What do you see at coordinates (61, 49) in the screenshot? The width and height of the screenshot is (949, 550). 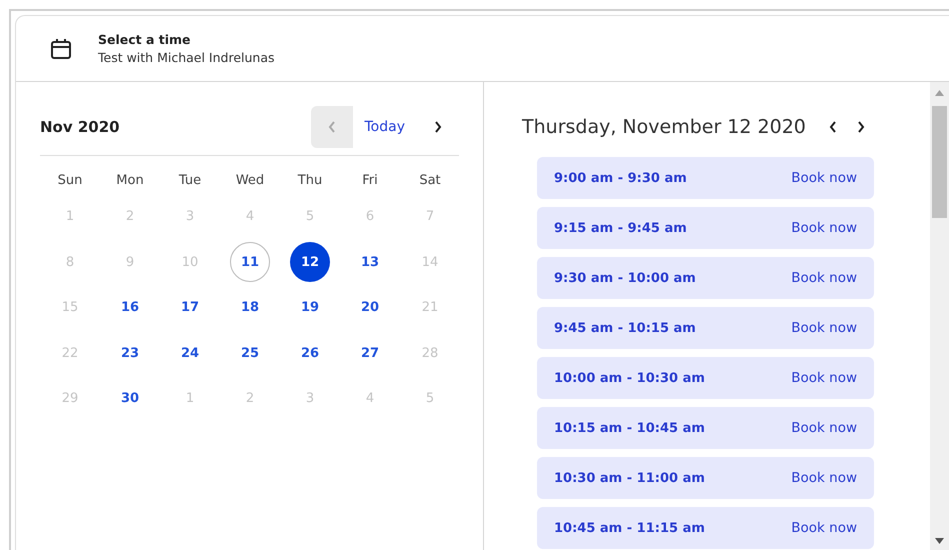 I see `calendar-icon` at bounding box center [61, 49].